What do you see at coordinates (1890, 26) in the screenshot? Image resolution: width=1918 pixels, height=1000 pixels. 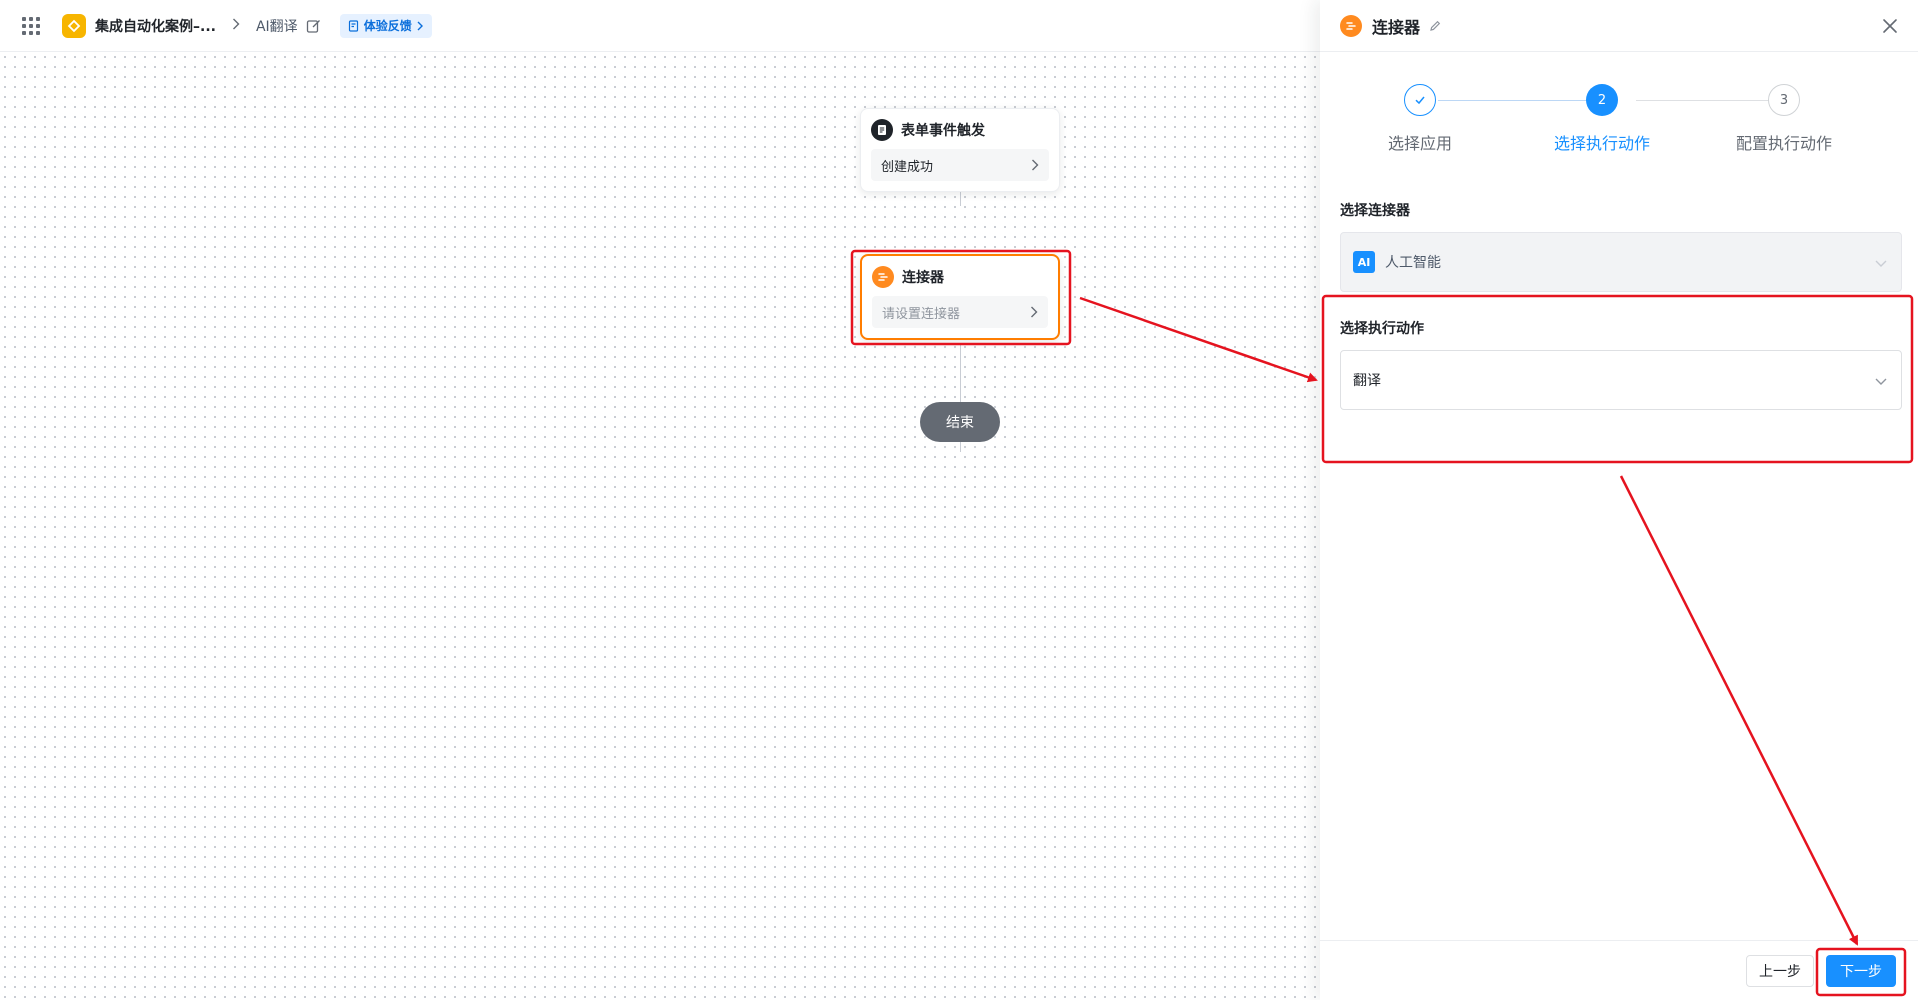 I see `close-icon` at bounding box center [1890, 26].